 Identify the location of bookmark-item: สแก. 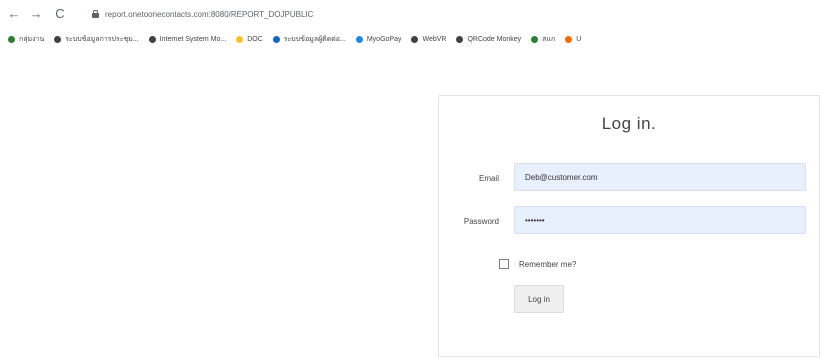
(543, 39).